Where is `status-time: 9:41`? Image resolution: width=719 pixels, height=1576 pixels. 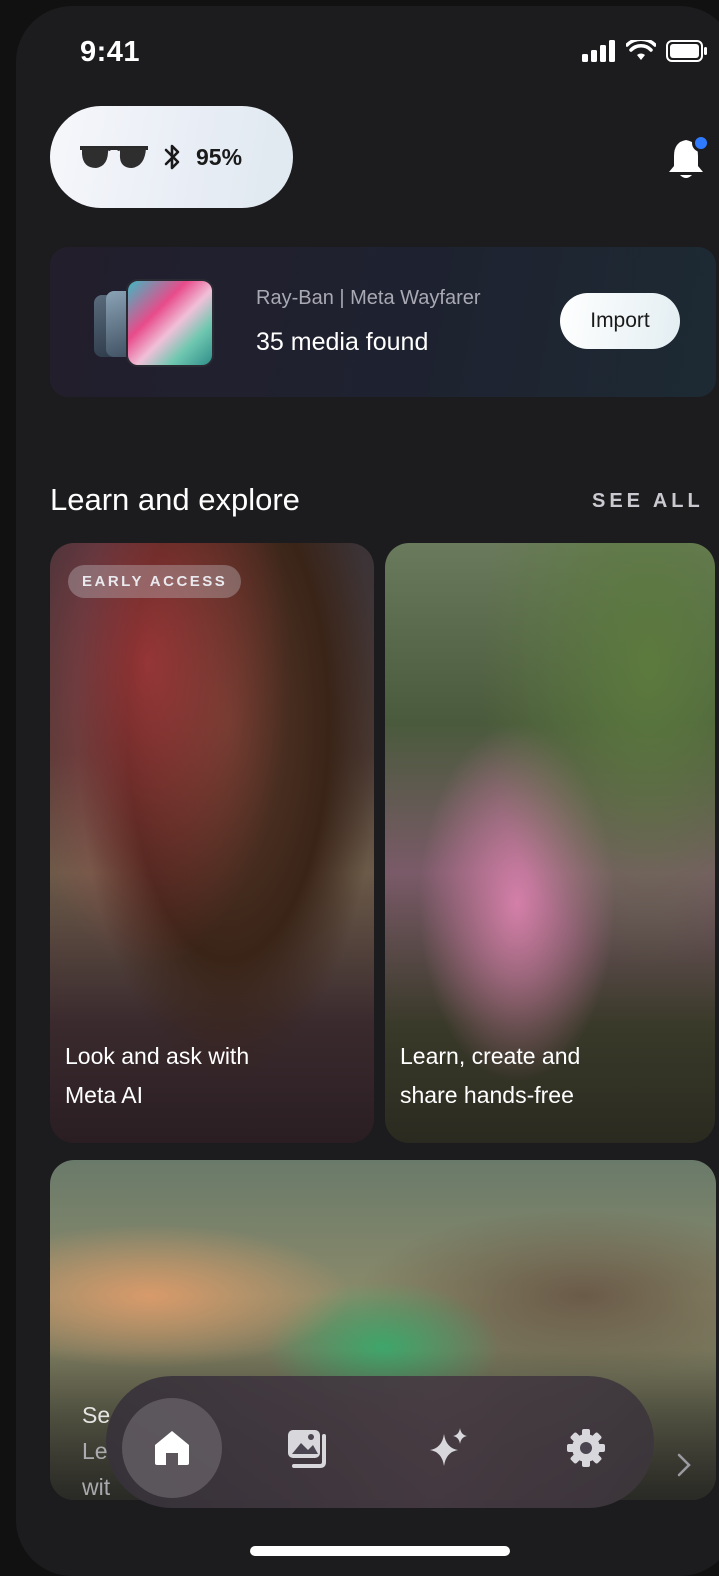
status-time: 9:41 is located at coordinates (110, 52).